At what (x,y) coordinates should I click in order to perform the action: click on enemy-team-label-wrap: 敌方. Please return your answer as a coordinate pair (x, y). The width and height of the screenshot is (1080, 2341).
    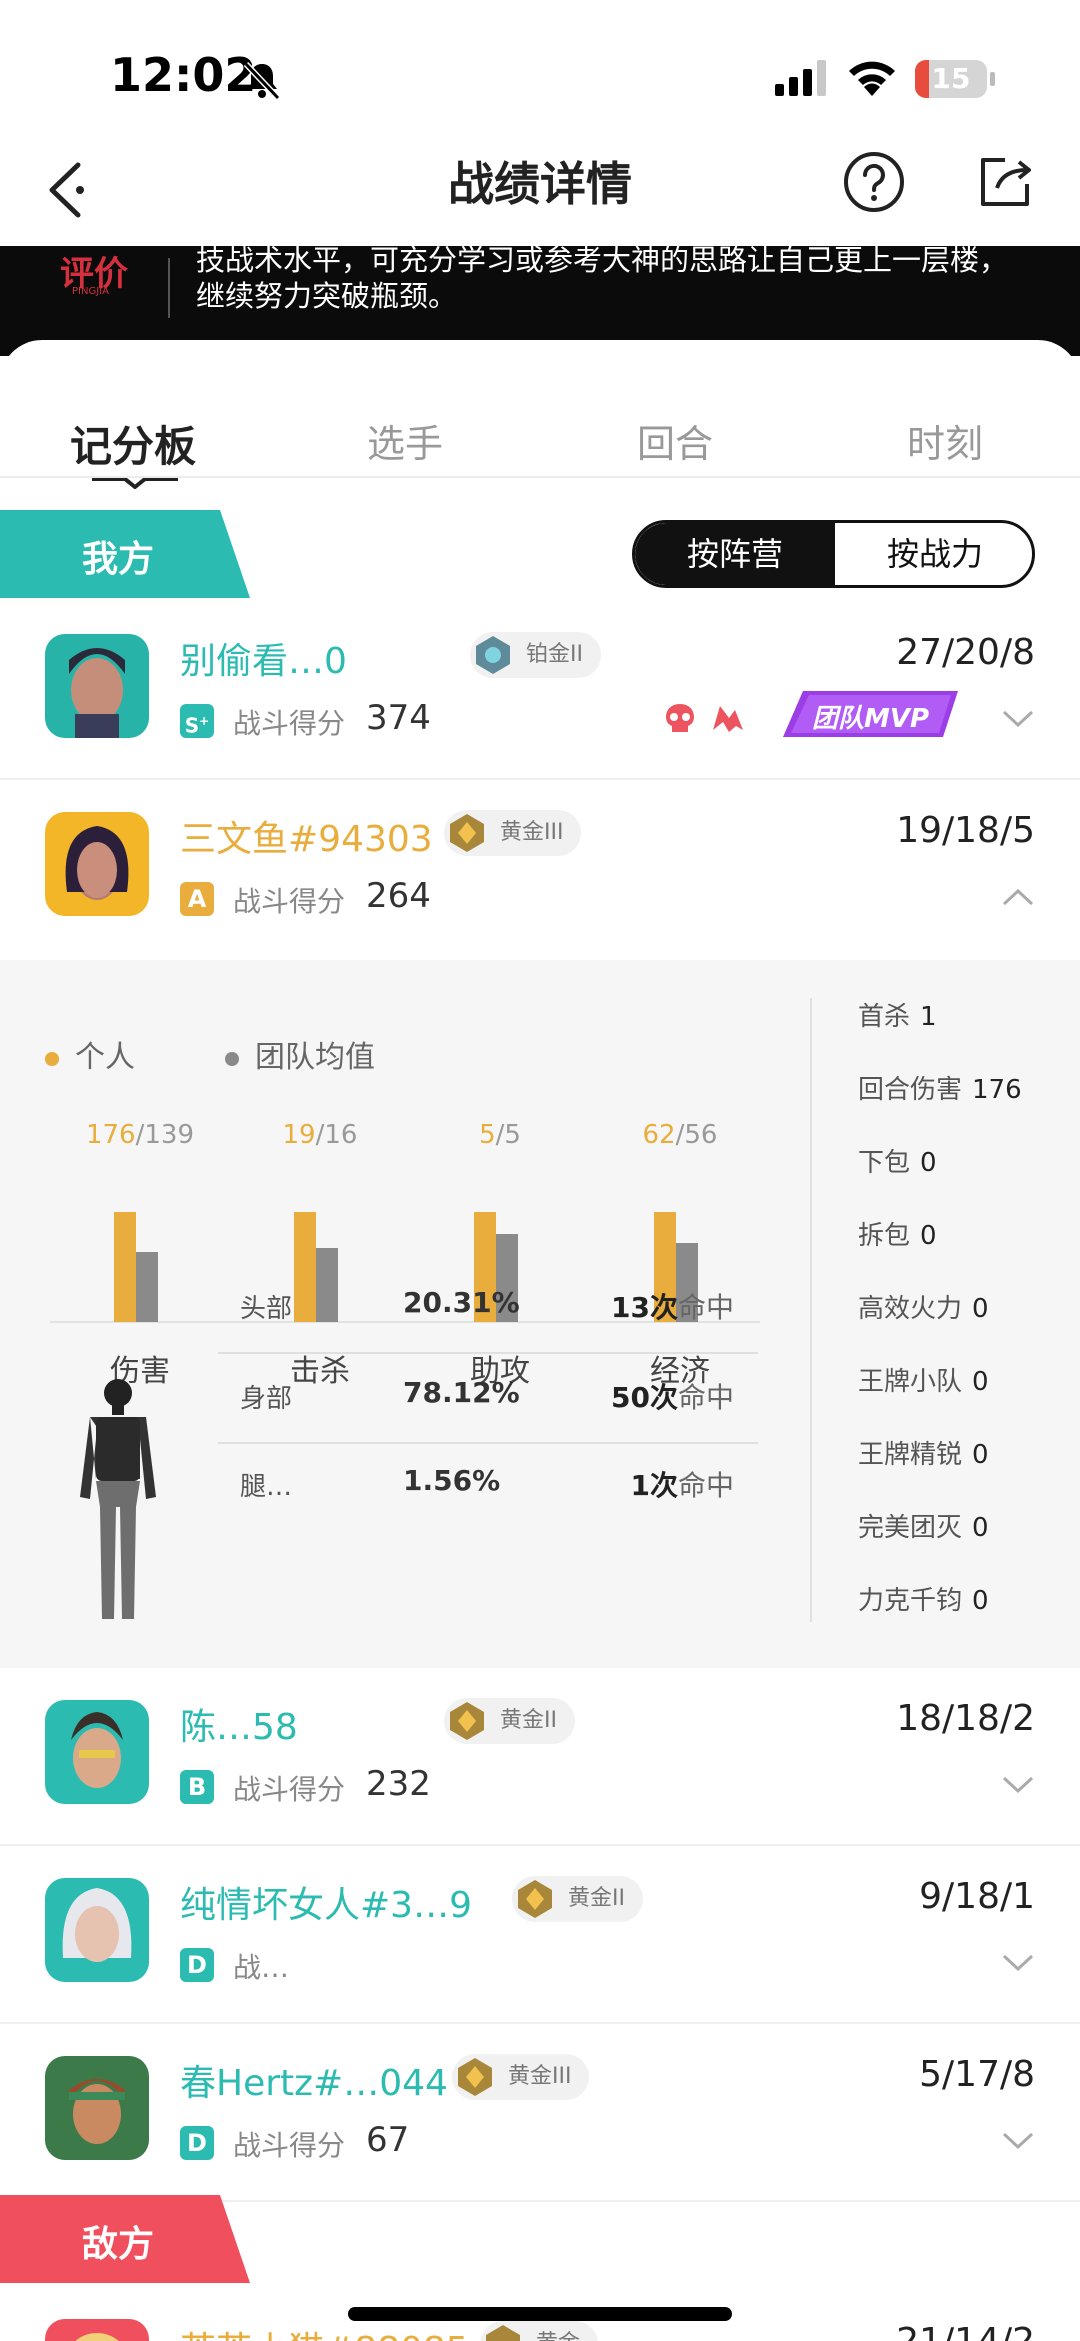
    Looking at the image, I should click on (125, 2239).